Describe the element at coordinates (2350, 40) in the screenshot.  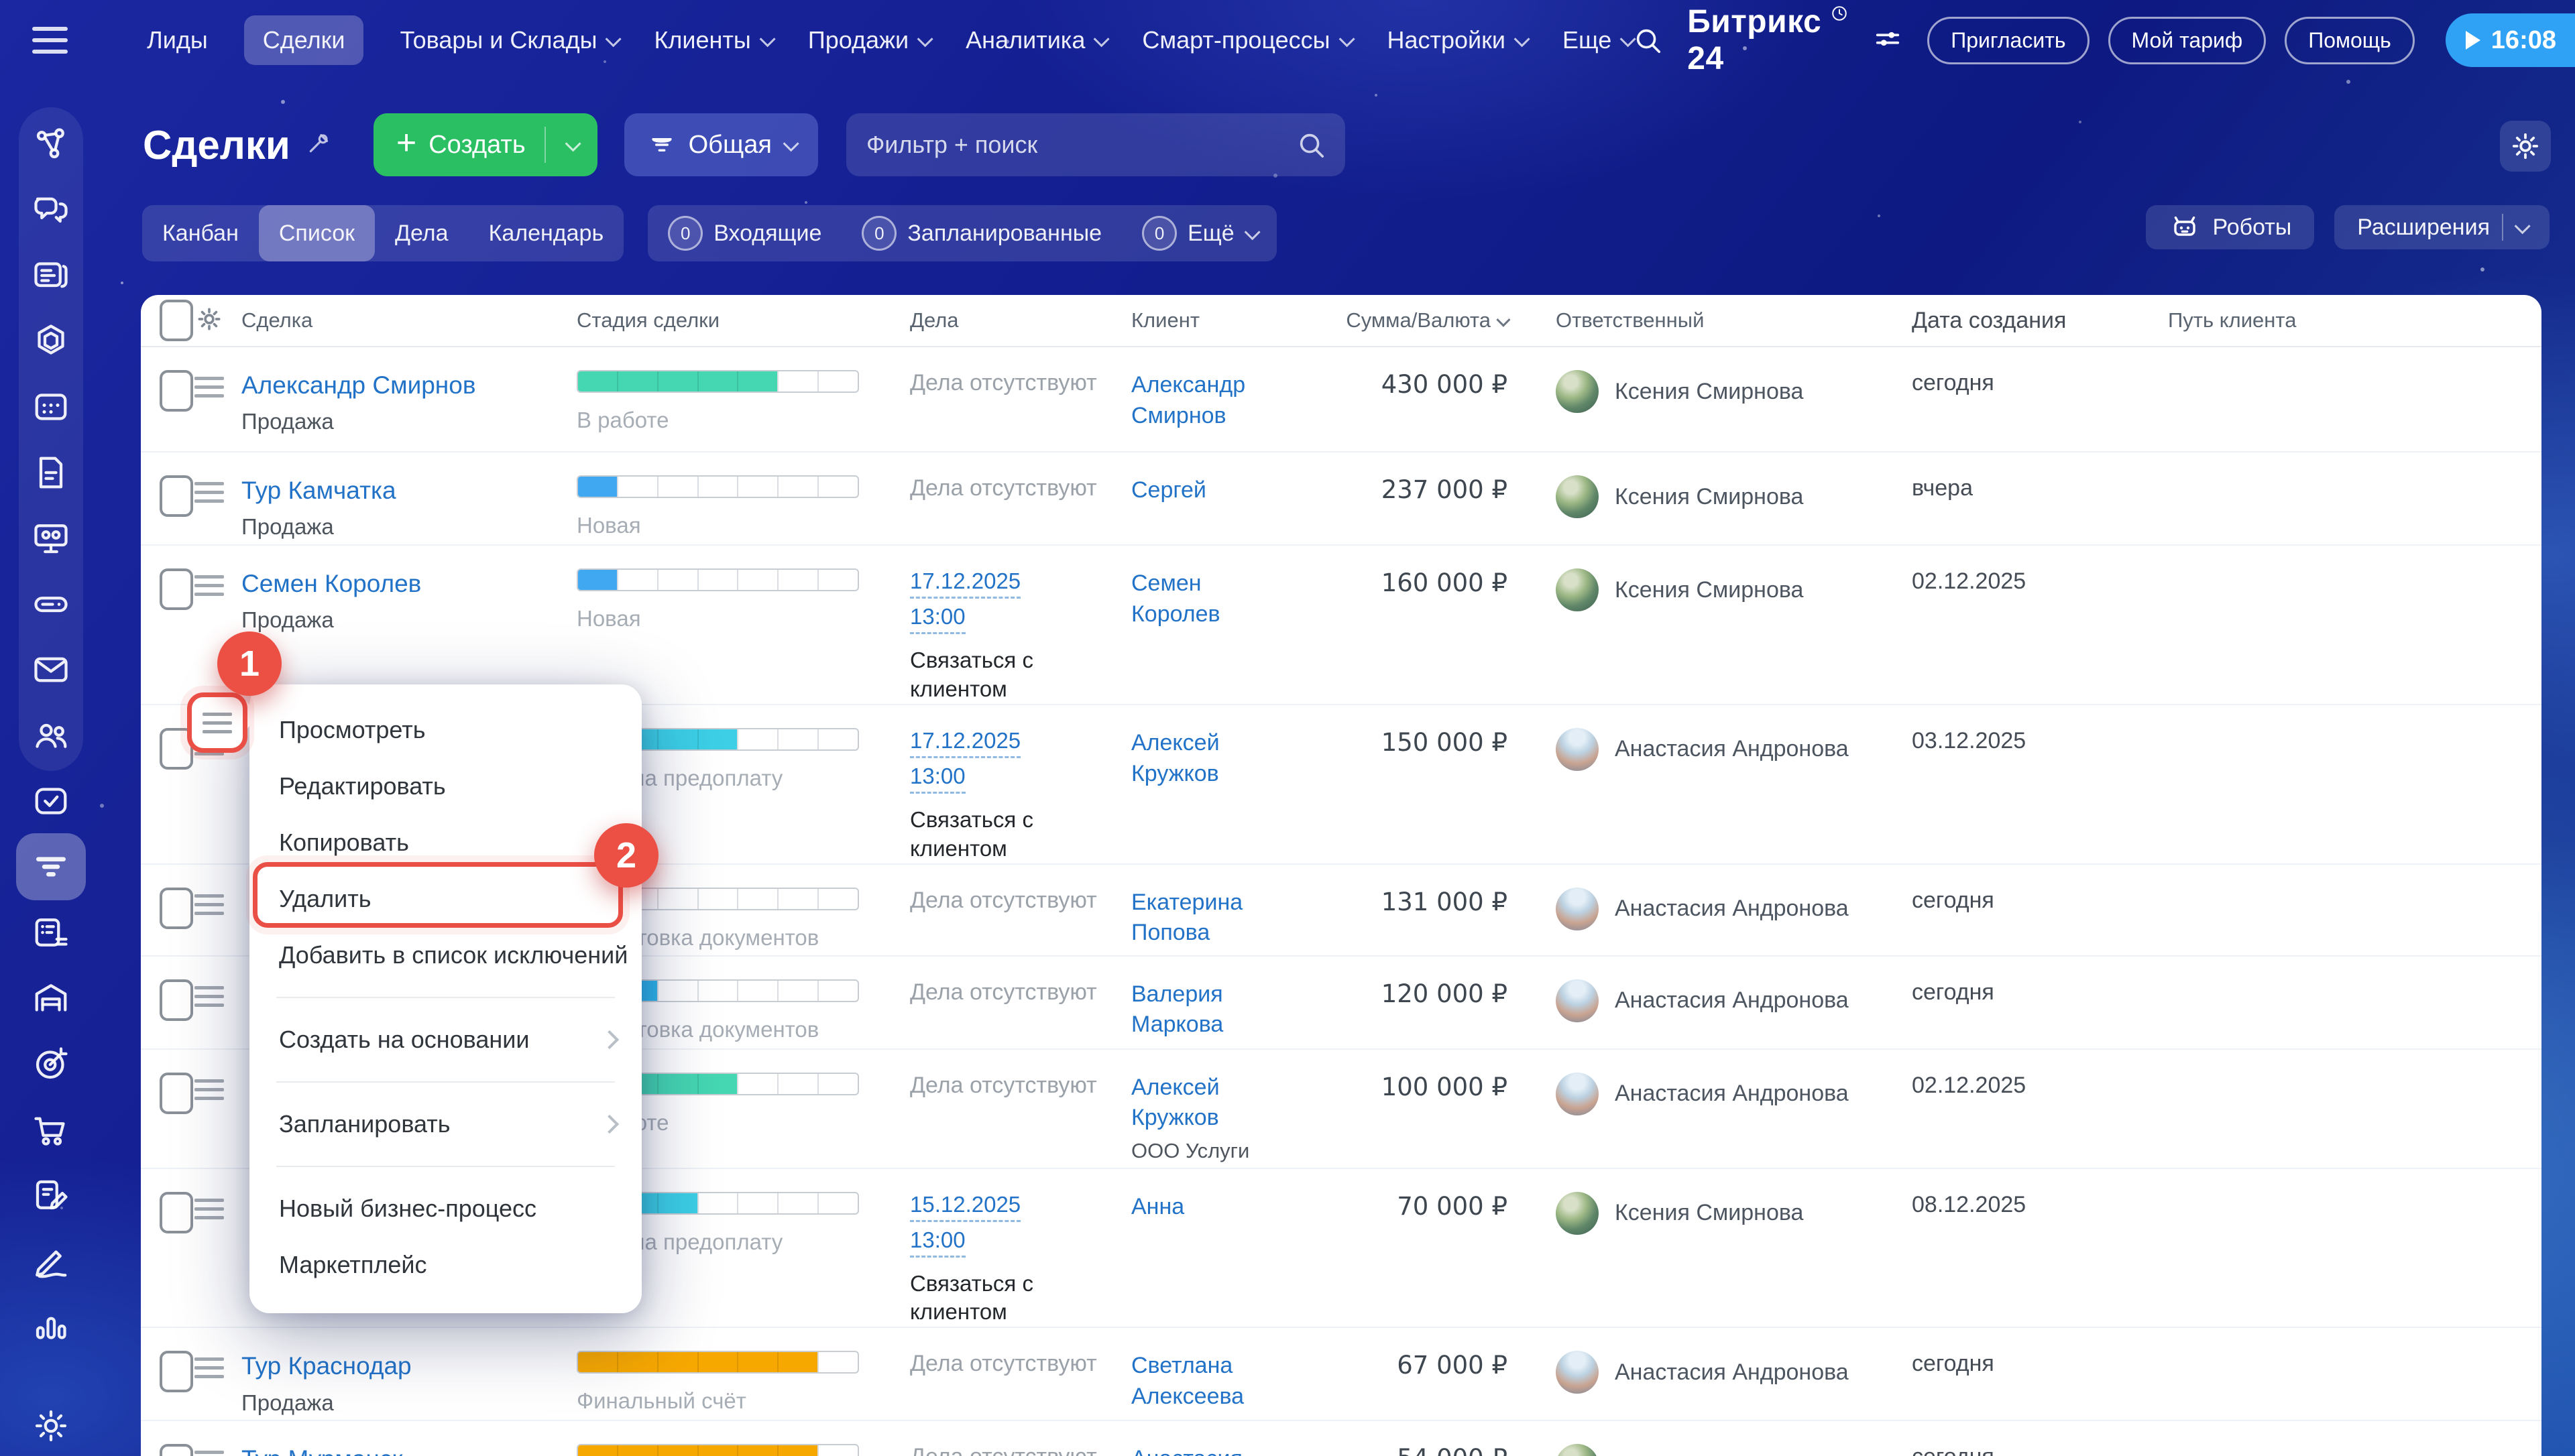
I see `topbar-button-3: Помощь` at that location.